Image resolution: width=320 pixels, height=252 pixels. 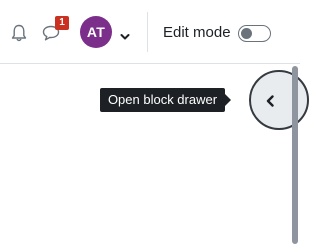 What do you see at coordinates (96, 32) in the screenshot?
I see `user-avatar: AT` at bounding box center [96, 32].